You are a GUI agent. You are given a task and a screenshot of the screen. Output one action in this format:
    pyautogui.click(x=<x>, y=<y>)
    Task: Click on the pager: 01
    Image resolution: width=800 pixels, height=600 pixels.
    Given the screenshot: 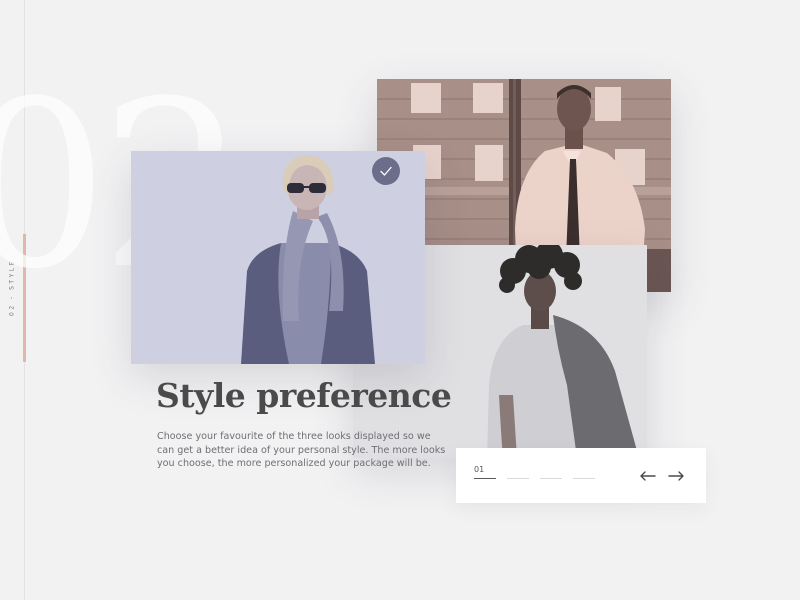 What is the action you would take?
    pyautogui.click(x=581, y=475)
    